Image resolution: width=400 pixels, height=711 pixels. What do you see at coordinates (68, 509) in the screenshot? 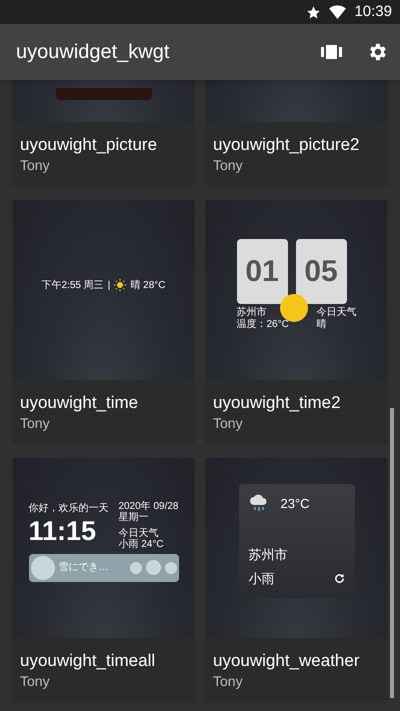
I see `greeting-text: 你好，欢乐的一天` at bounding box center [68, 509].